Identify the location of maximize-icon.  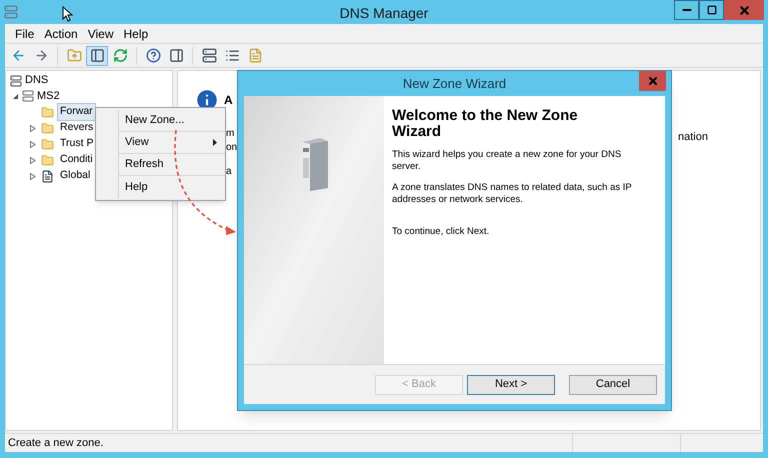
(711, 10).